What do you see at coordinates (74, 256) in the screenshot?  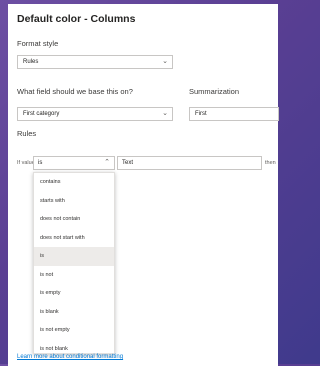 I see `dropdown-option-is: is` at bounding box center [74, 256].